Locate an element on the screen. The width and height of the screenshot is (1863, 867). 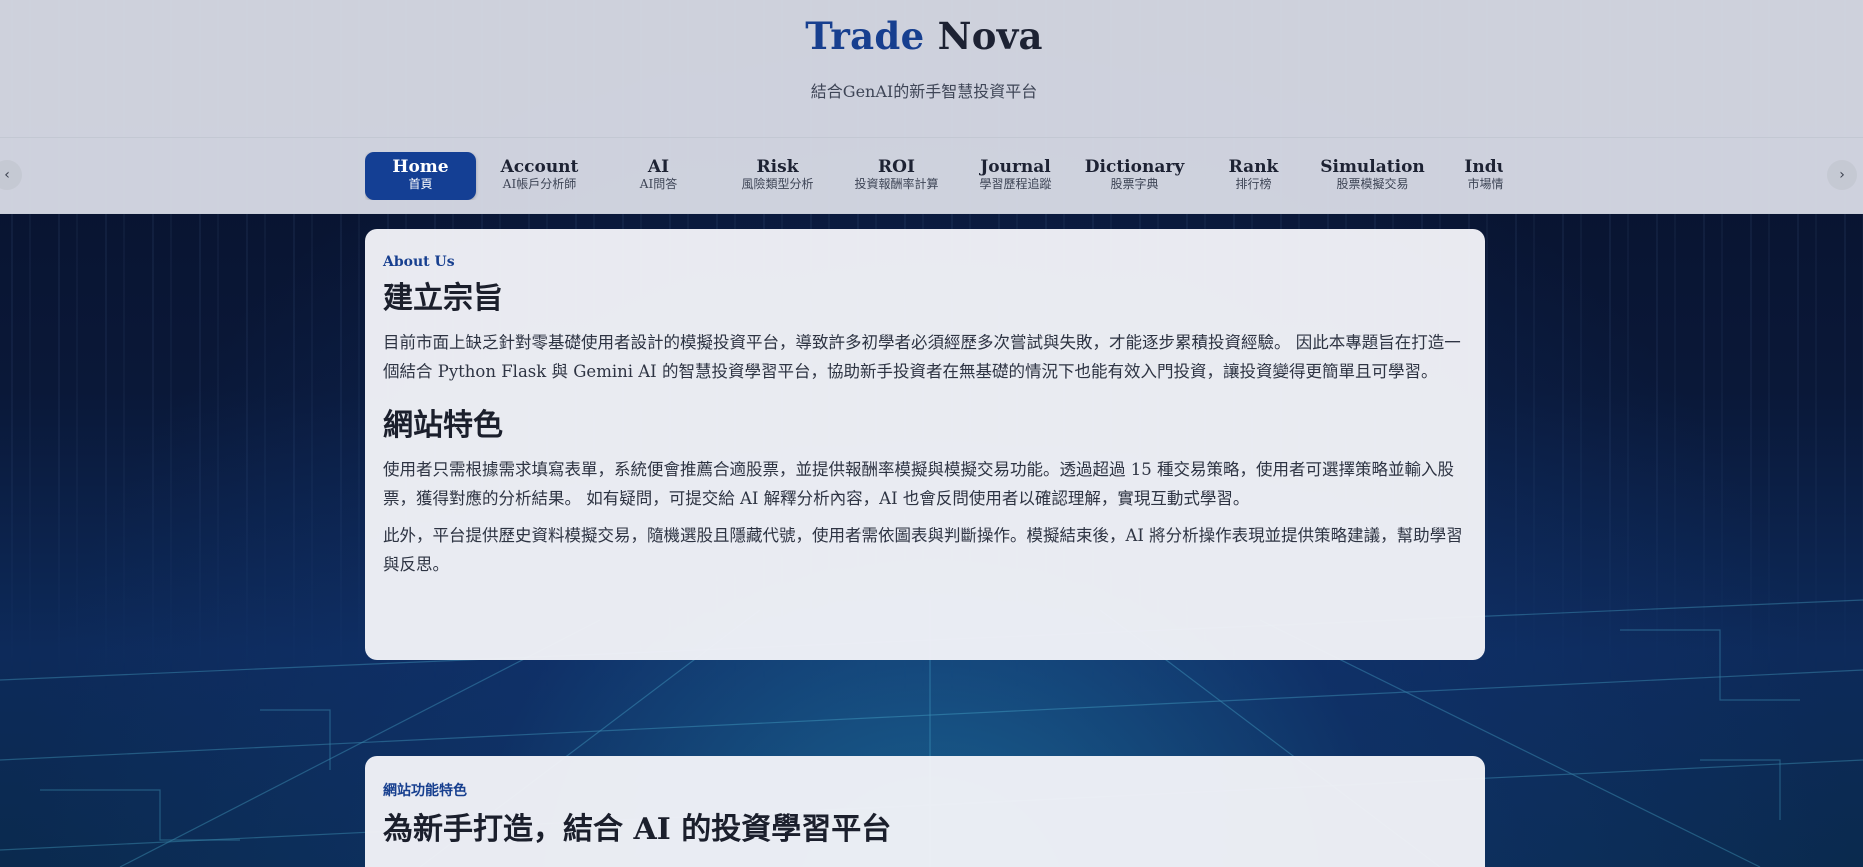
site-logo: Trade Nova is located at coordinates (924, 36).